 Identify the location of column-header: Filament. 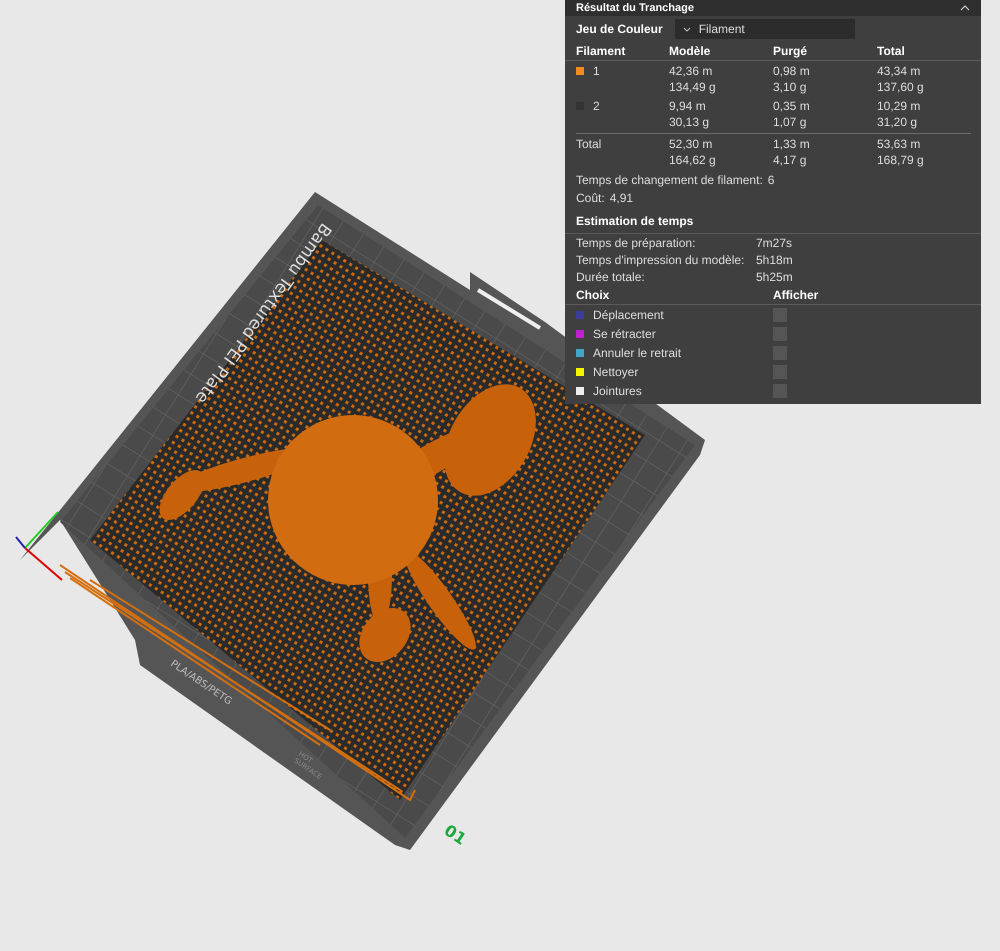
(601, 51).